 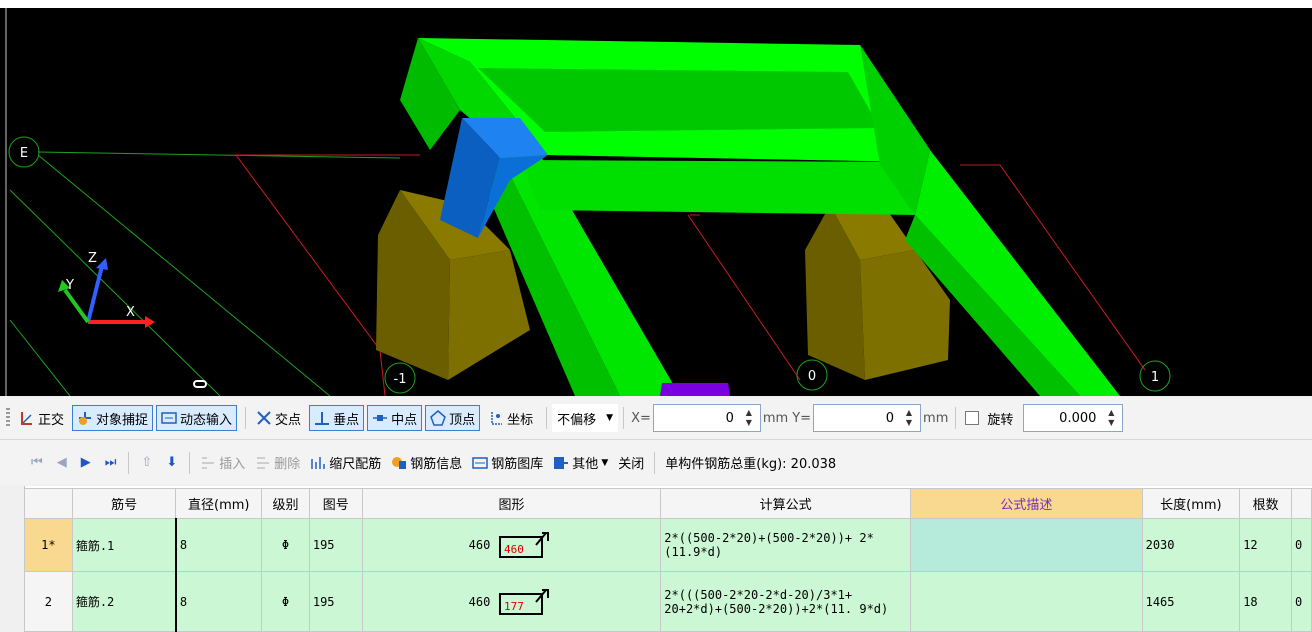 I want to click on length-cell: 1465, so click(x=1191, y=601).